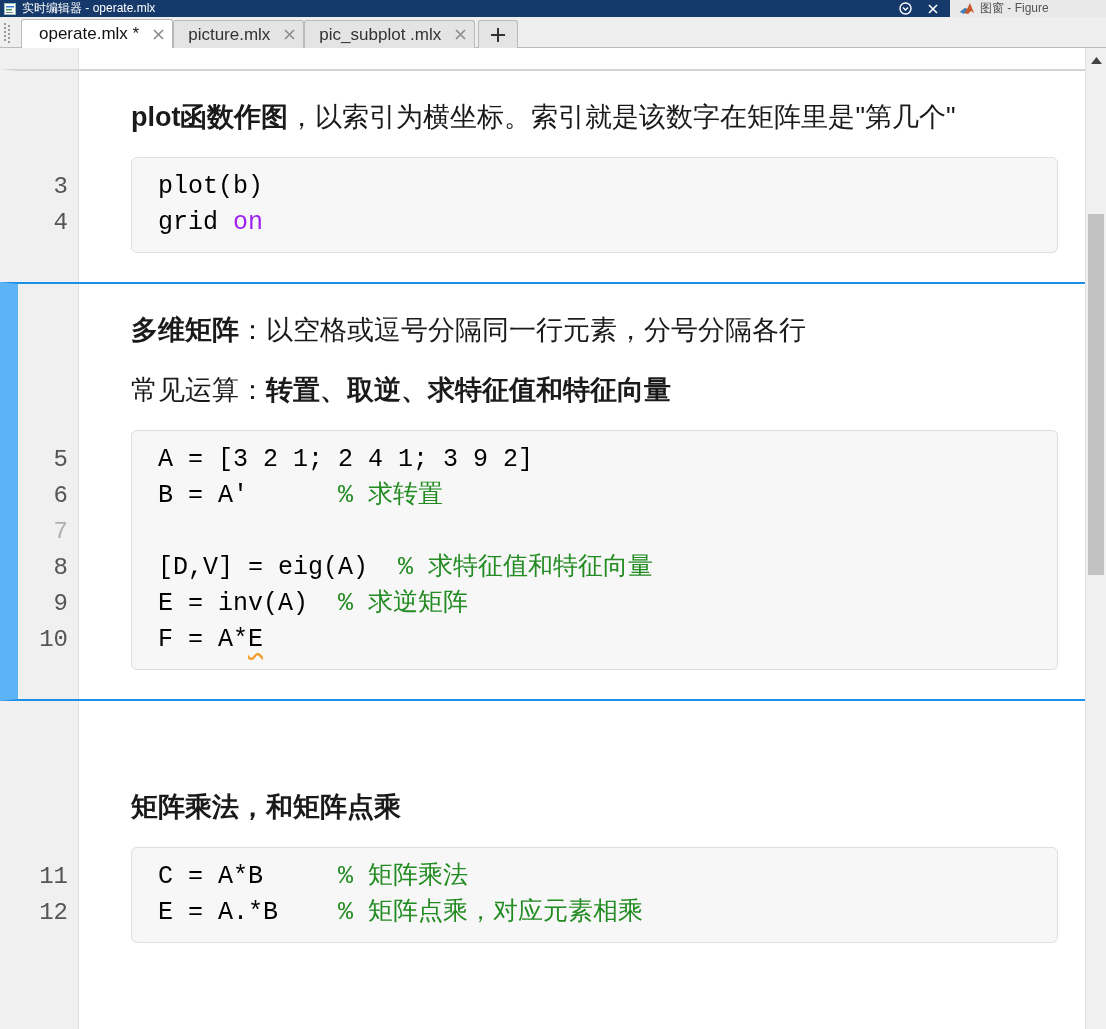 This screenshot has width=1106, height=1029. What do you see at coordinates (594, 205) in the screenshot?
I see `code-block: plot(b) grid on` at bounding box center [594, 205].